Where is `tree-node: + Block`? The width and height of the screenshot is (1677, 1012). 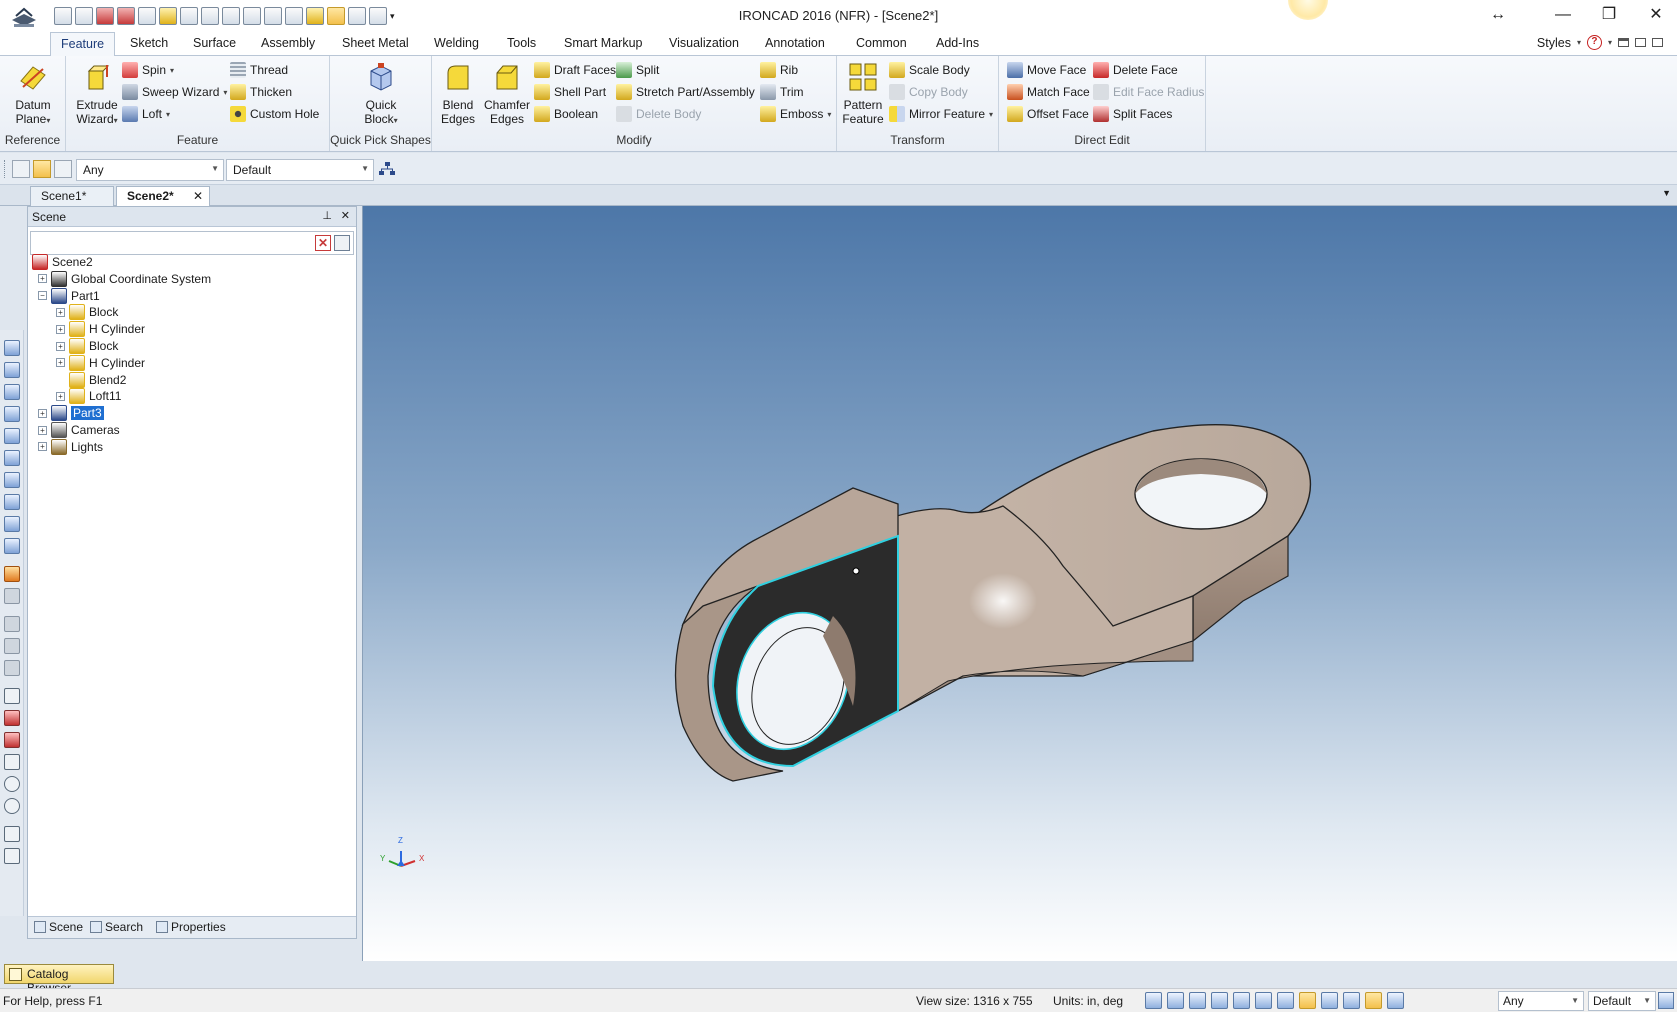 tree-node: + Block is located at coordinates (87, 346).